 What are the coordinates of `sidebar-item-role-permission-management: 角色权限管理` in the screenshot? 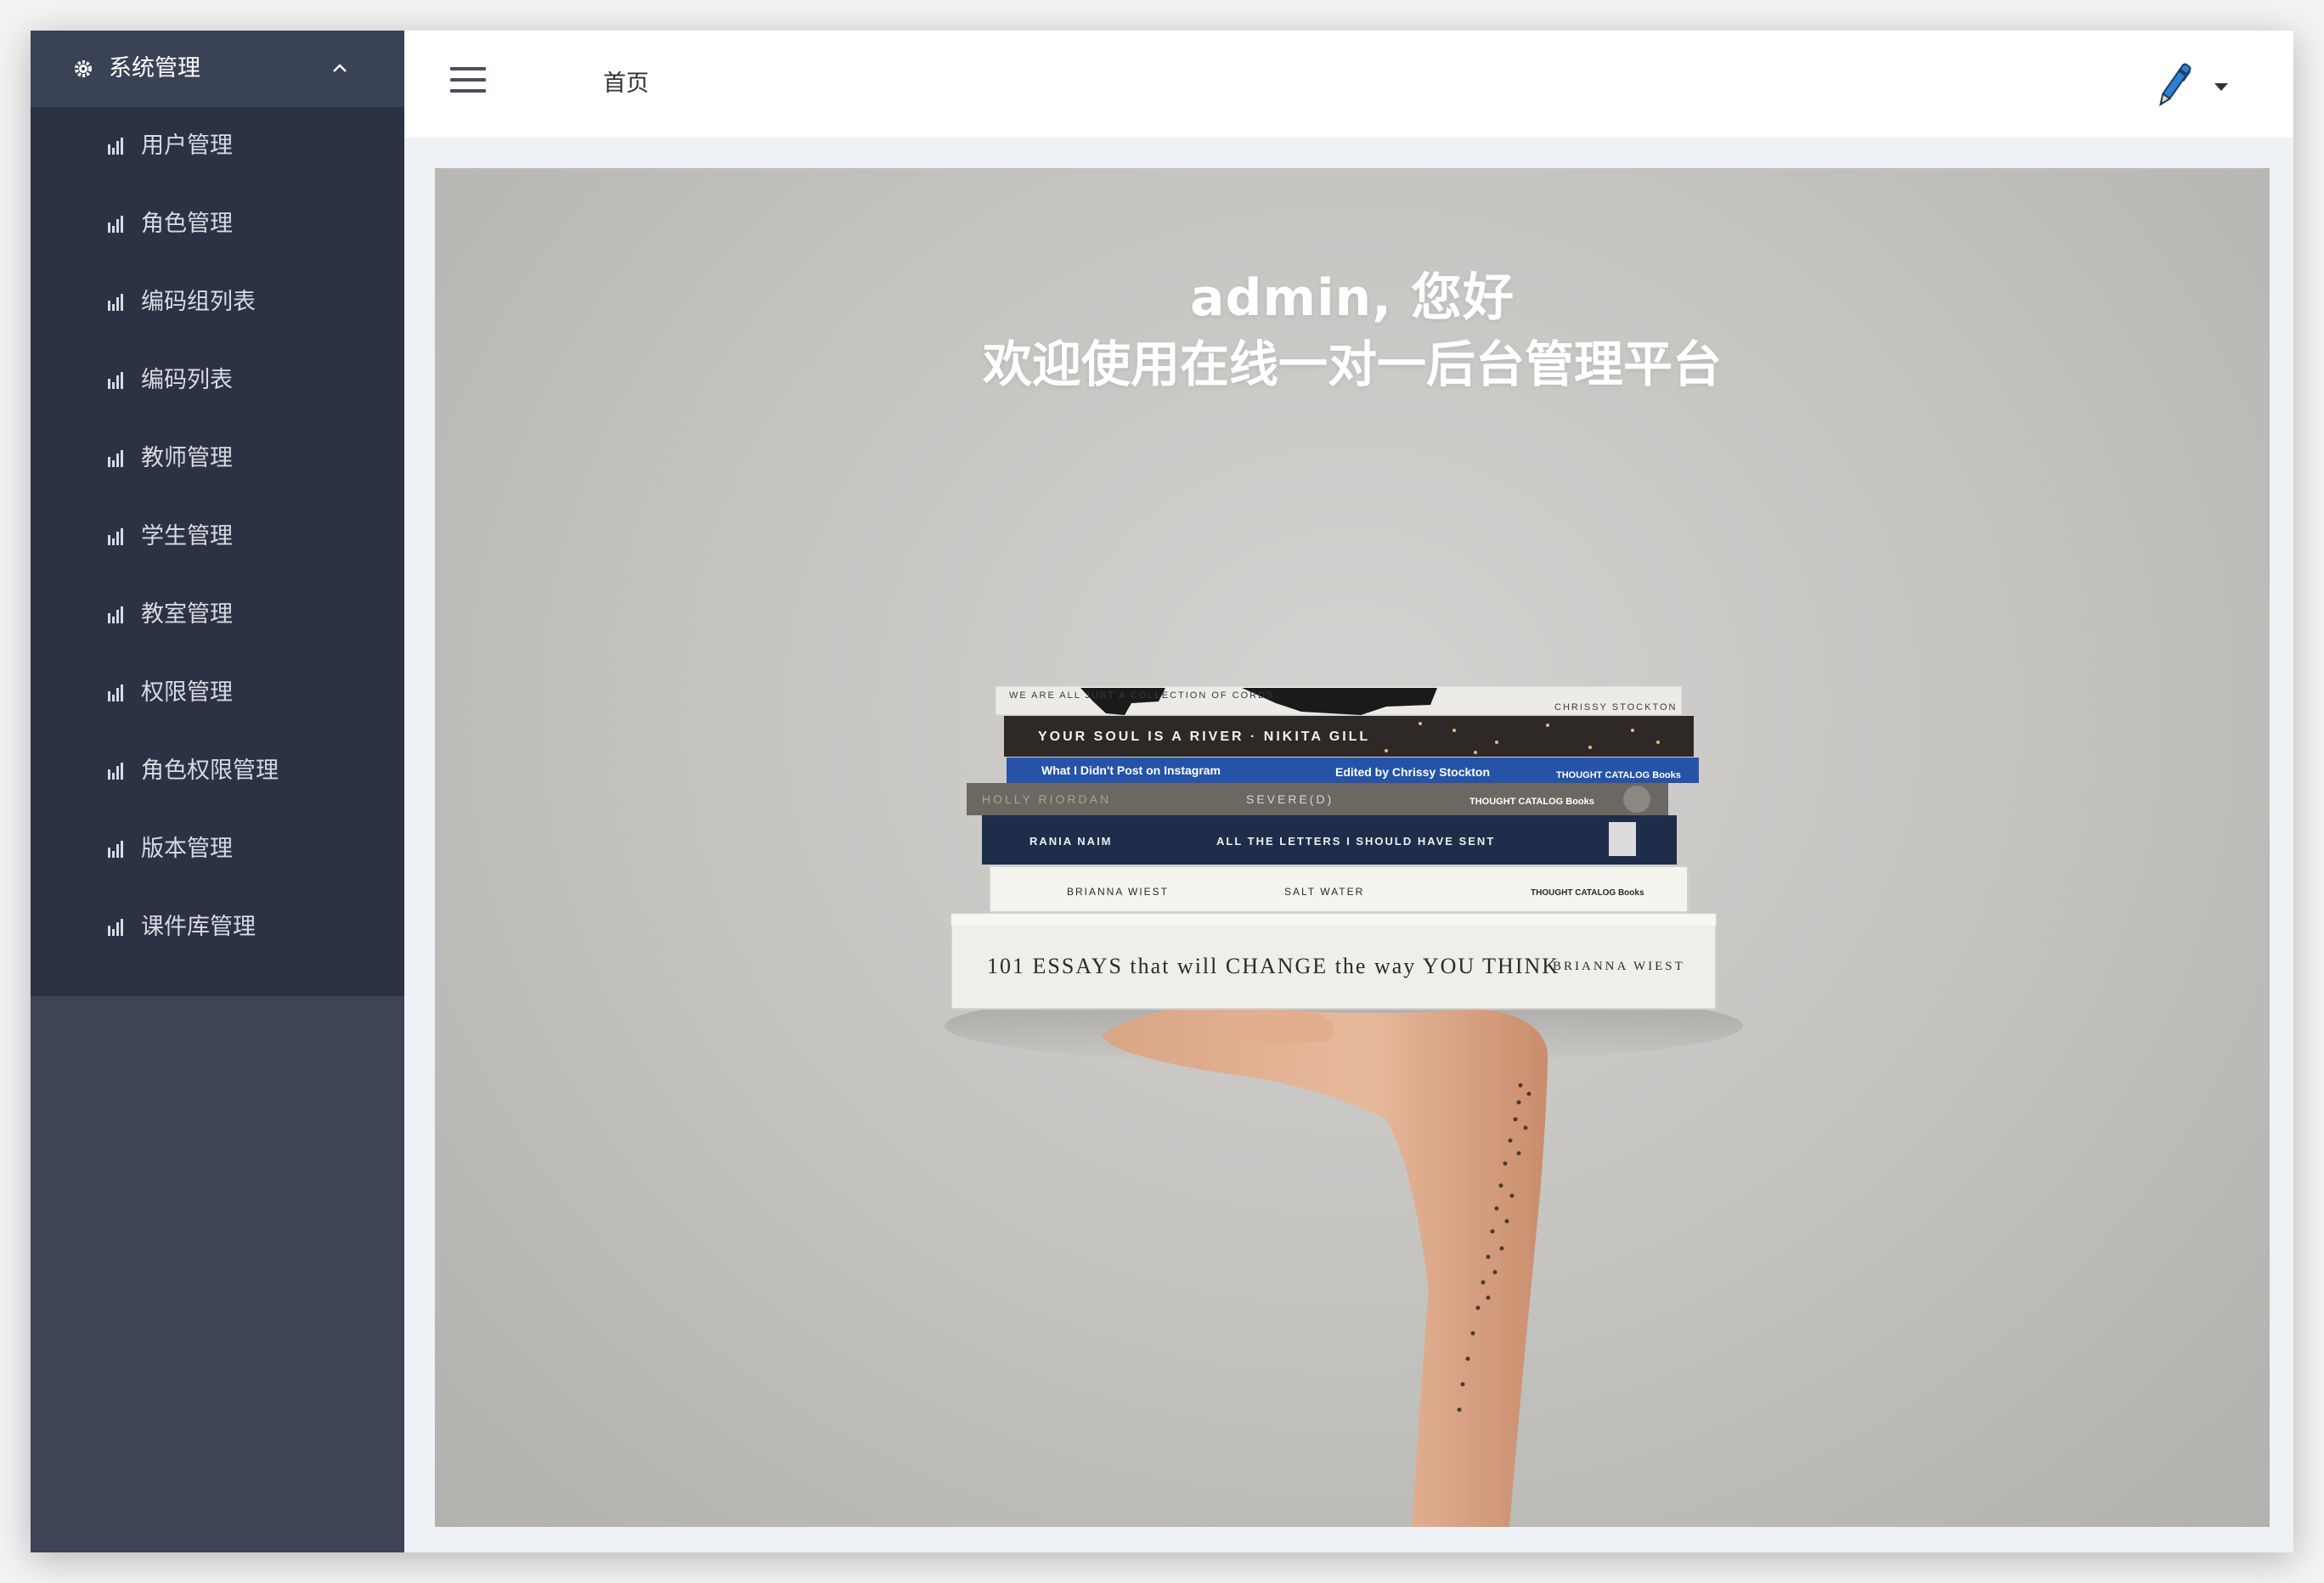 It's located at (218, 771).